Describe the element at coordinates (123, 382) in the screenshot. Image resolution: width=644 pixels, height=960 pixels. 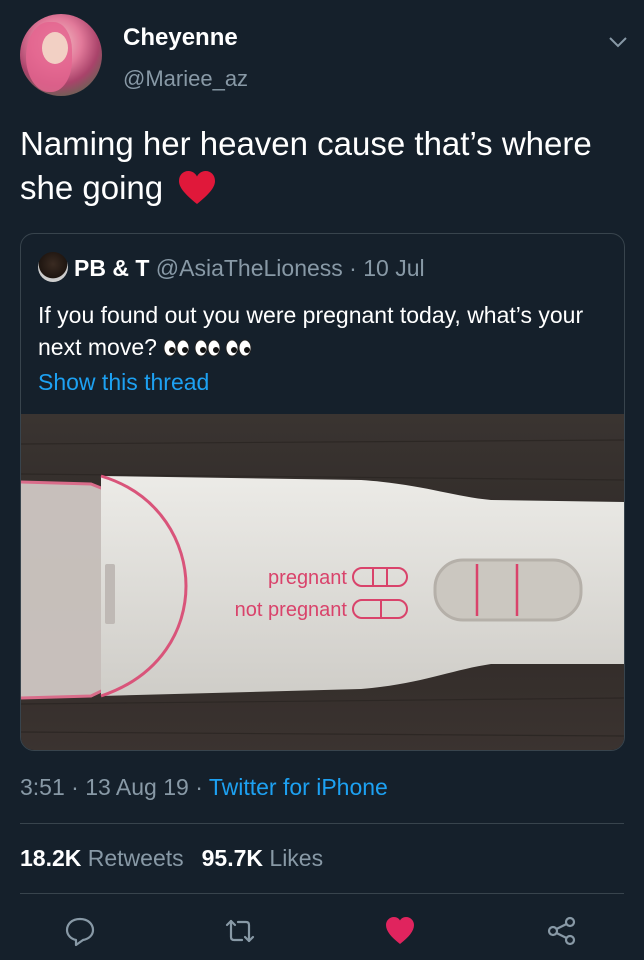
I see `show-thread-link: Show this thread` at that location.